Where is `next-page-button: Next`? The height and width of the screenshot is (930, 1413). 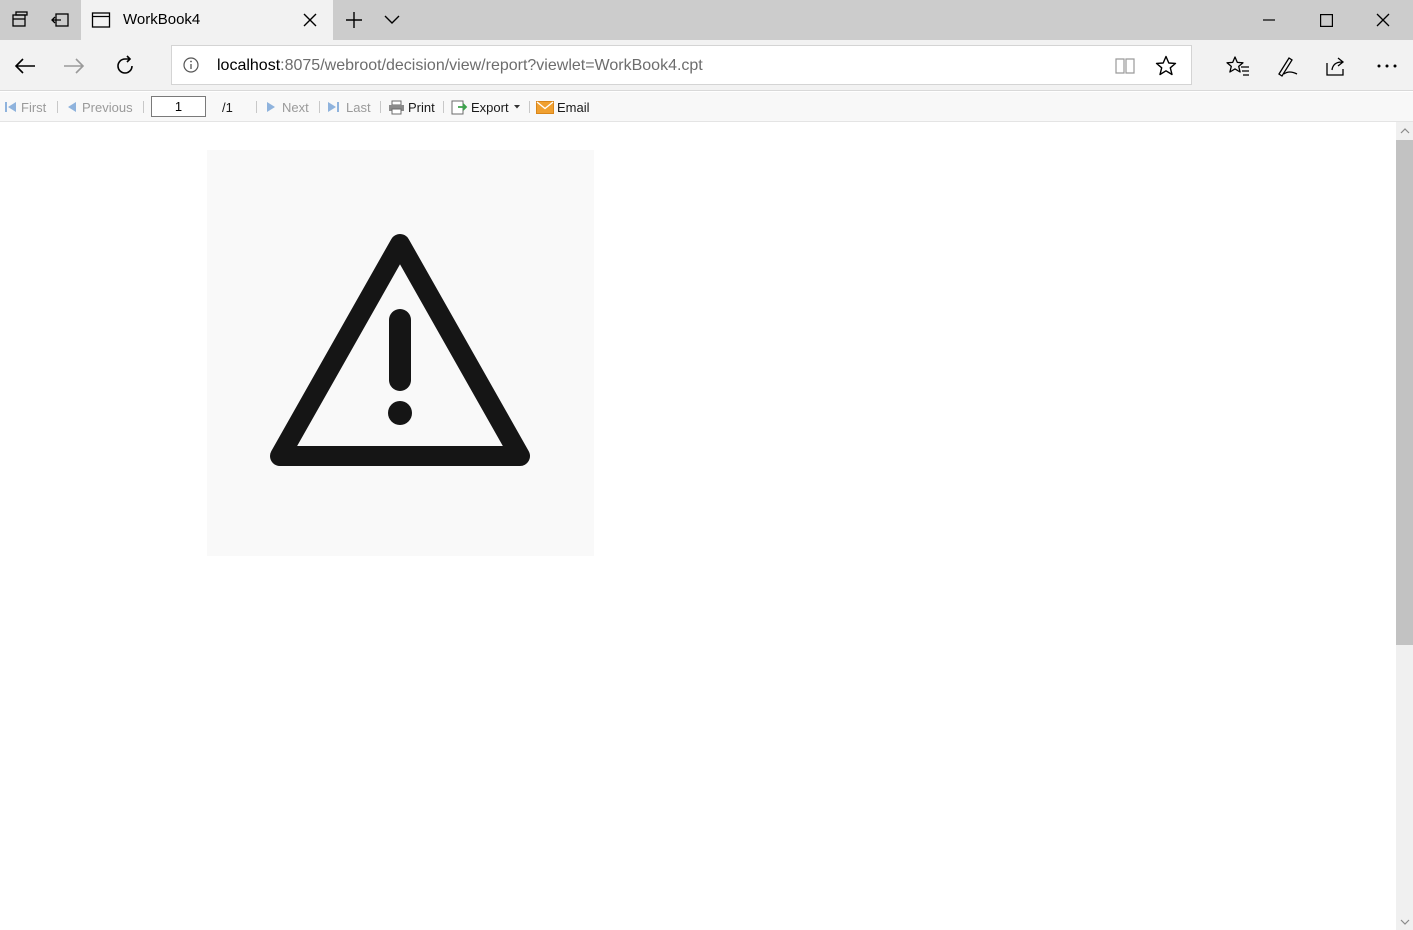
next-page-button: Next is located at coordinates (287, 107).